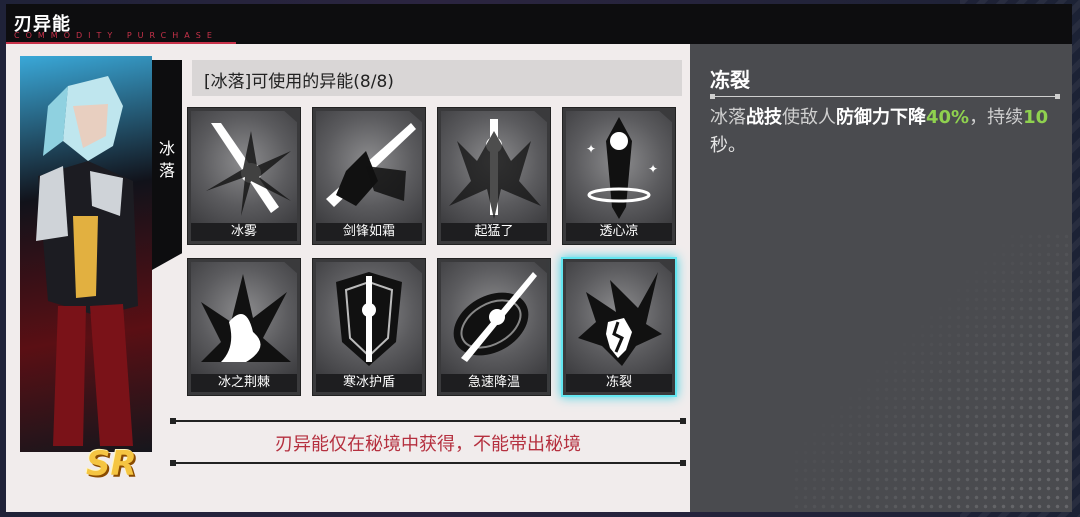 This screenshot has height=517, width=1080. Describe the element at coordinates (369, 319) in the screenshot. I see `ice-shield-icon` at that location.